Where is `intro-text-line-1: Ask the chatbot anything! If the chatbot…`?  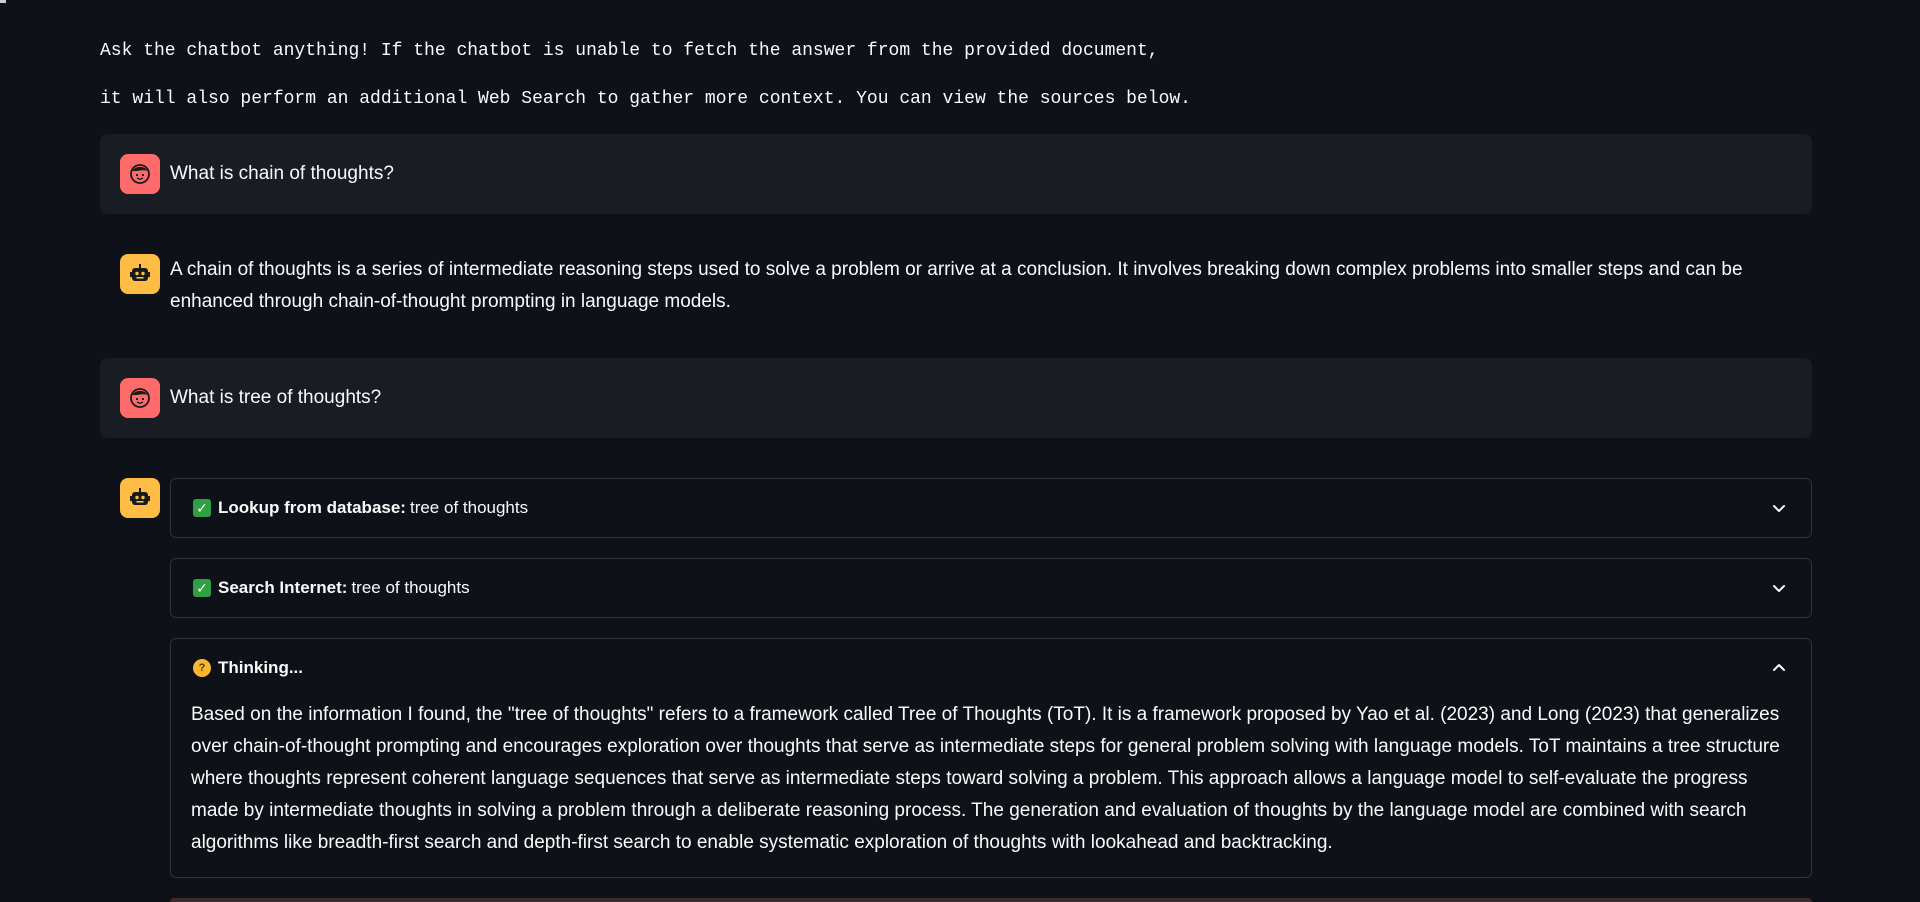 intro-text-line-1: Ask the chatbot anything! If the chatbot… is located at coordinates (629, 51).